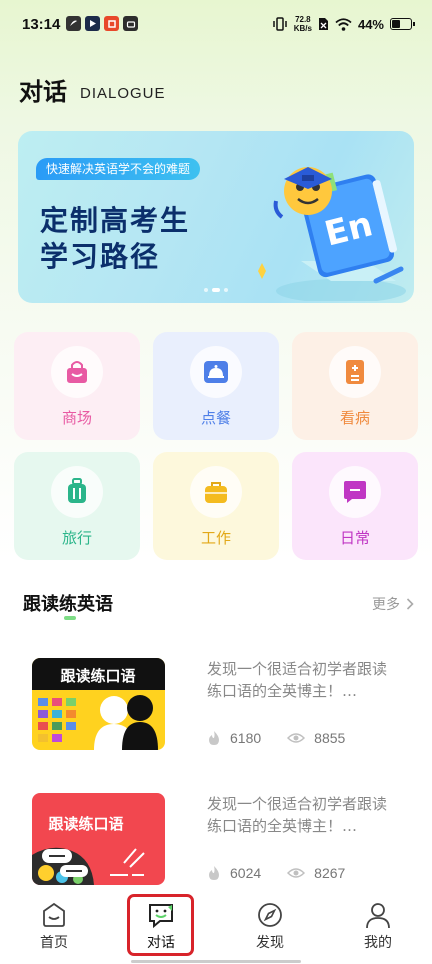  What do you see at coordinates (130, 23) in the screenshot?
I see `app-tv-icon` at bounding box center [130, 23].